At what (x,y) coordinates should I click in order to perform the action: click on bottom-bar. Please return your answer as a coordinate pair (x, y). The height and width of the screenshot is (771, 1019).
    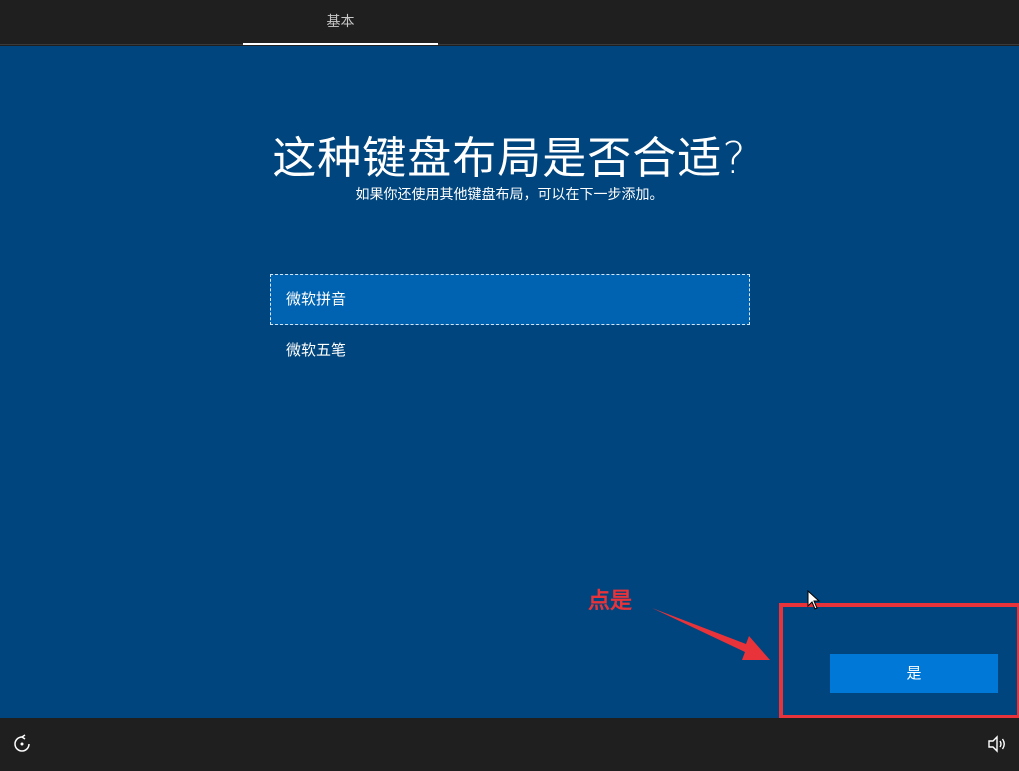
    Looking at the image, I should click on (509, 744).